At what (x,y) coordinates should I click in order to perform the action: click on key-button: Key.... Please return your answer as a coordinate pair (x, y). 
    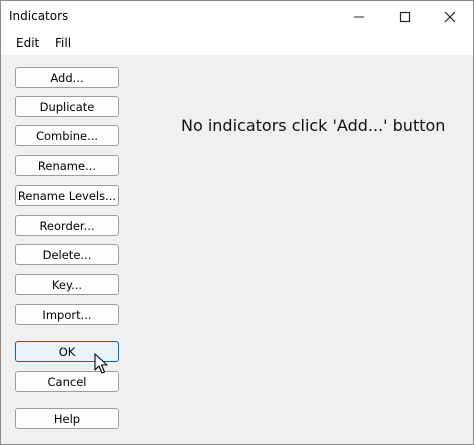
    Looking at the image, I should click on (67, 284).